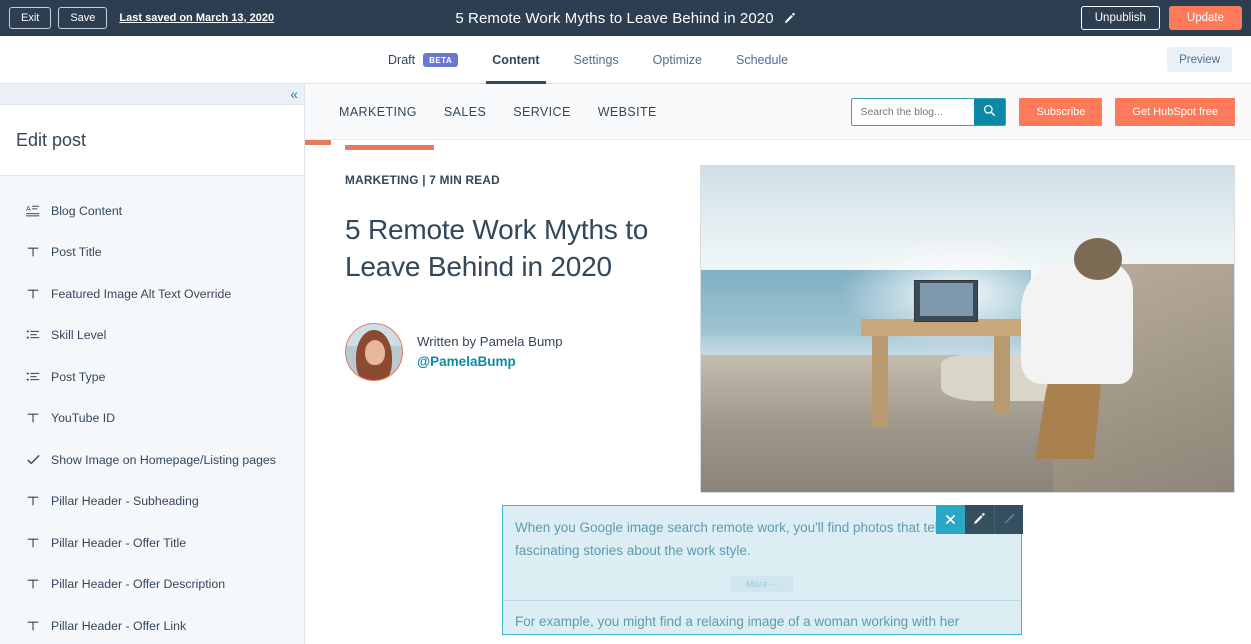 This screenshot has height=644, width=1251. I want to click on sidebar-item-label: Featured Image Alt Text Override, so click(141, 293).